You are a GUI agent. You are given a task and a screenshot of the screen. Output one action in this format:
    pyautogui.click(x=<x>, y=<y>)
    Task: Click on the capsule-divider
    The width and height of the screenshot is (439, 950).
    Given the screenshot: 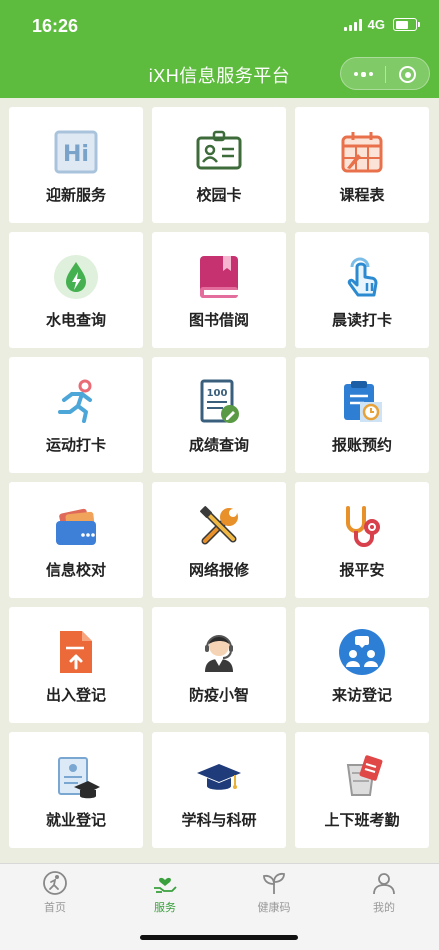 What is the action you would take?
    pyautogui.click(x=385, y=74)
    